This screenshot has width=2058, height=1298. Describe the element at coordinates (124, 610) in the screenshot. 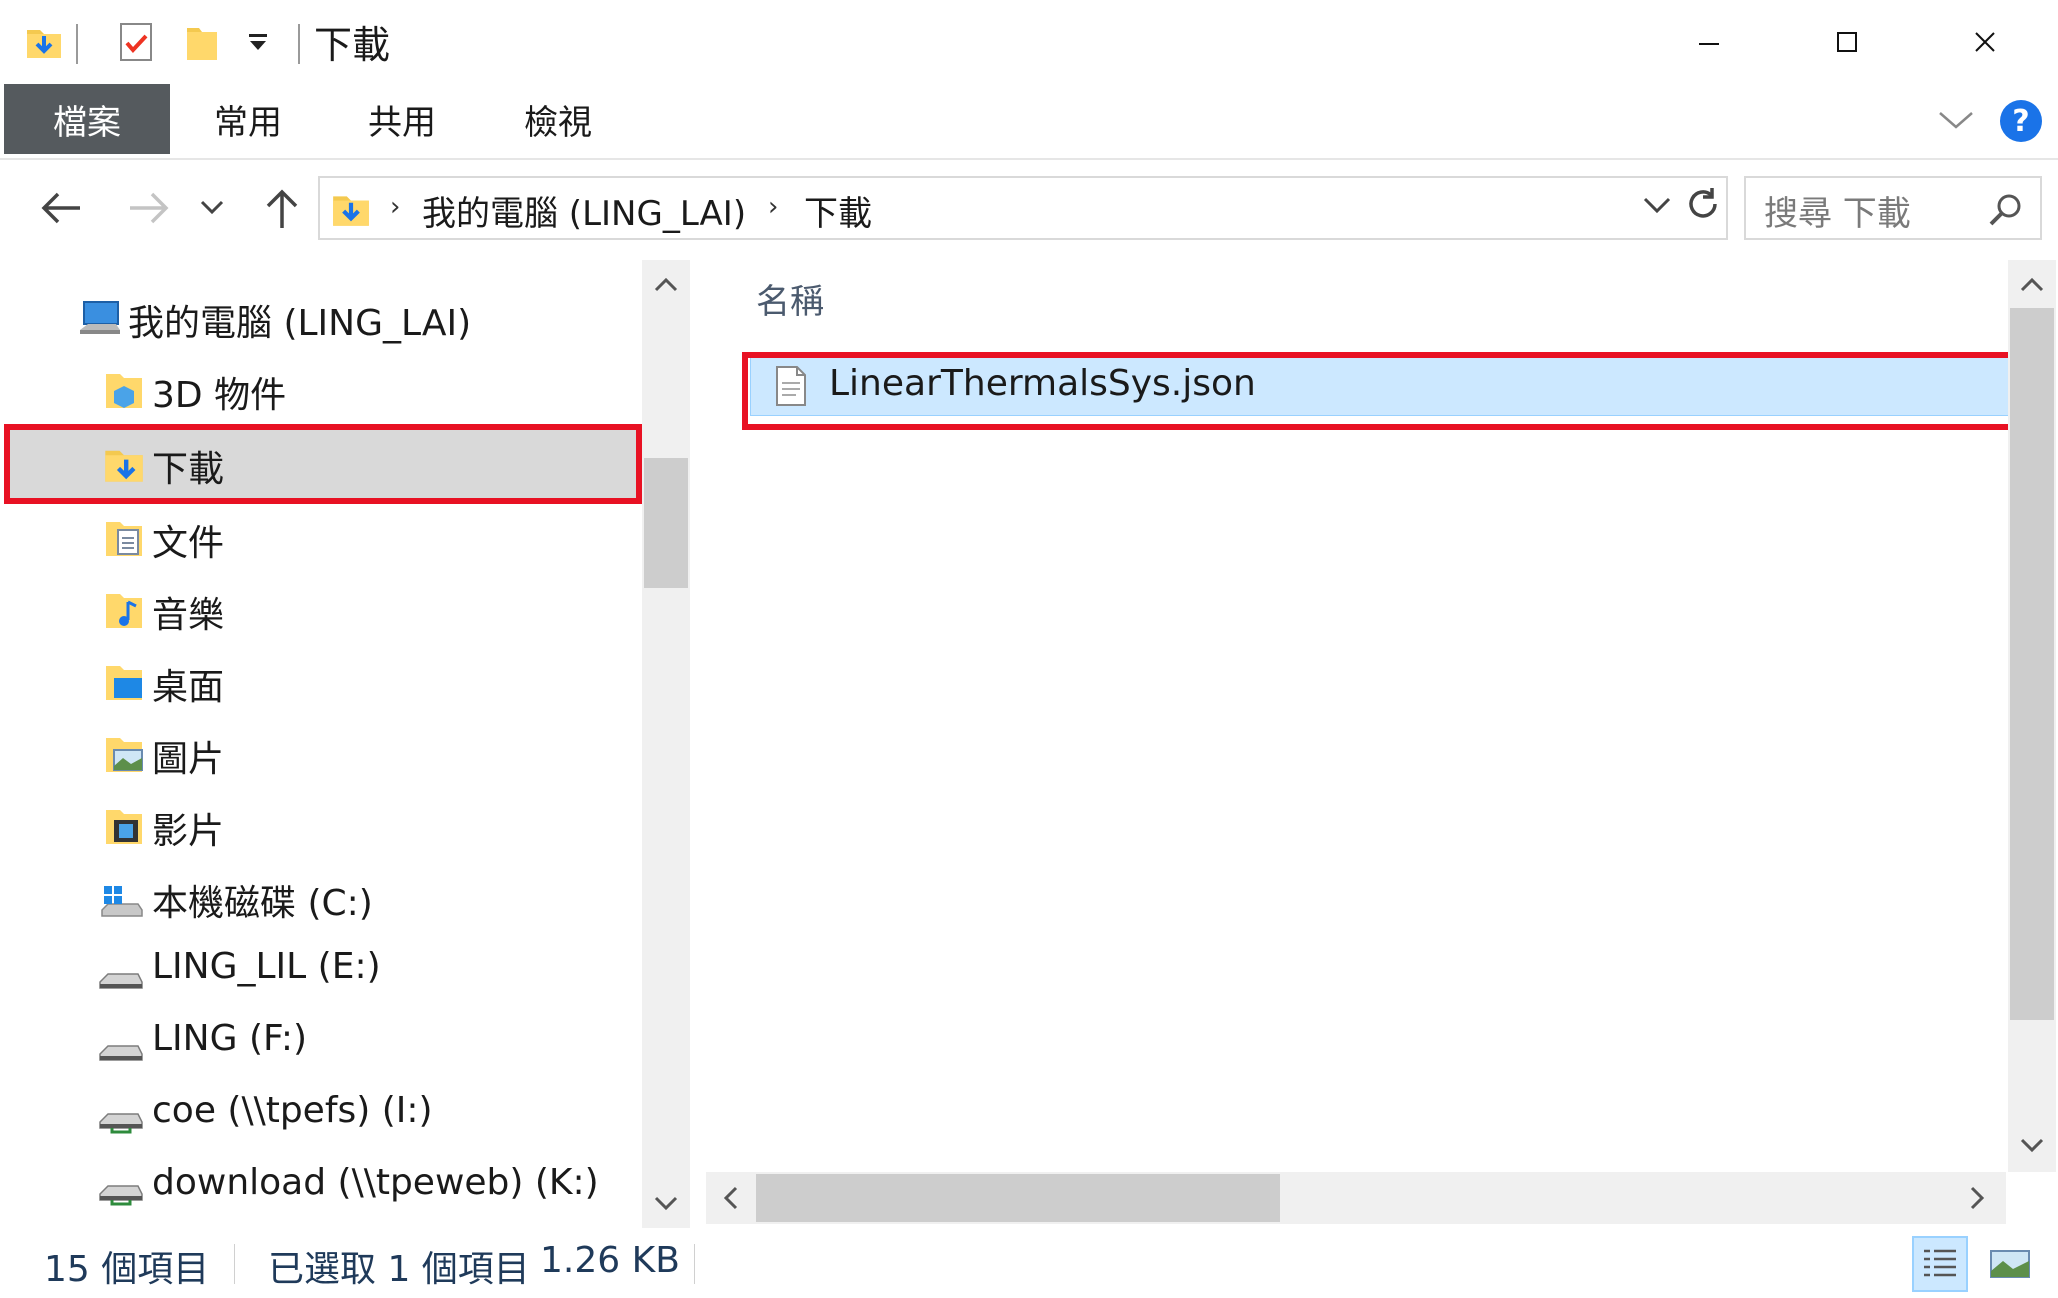

I see `music-folder-icon` at that location.